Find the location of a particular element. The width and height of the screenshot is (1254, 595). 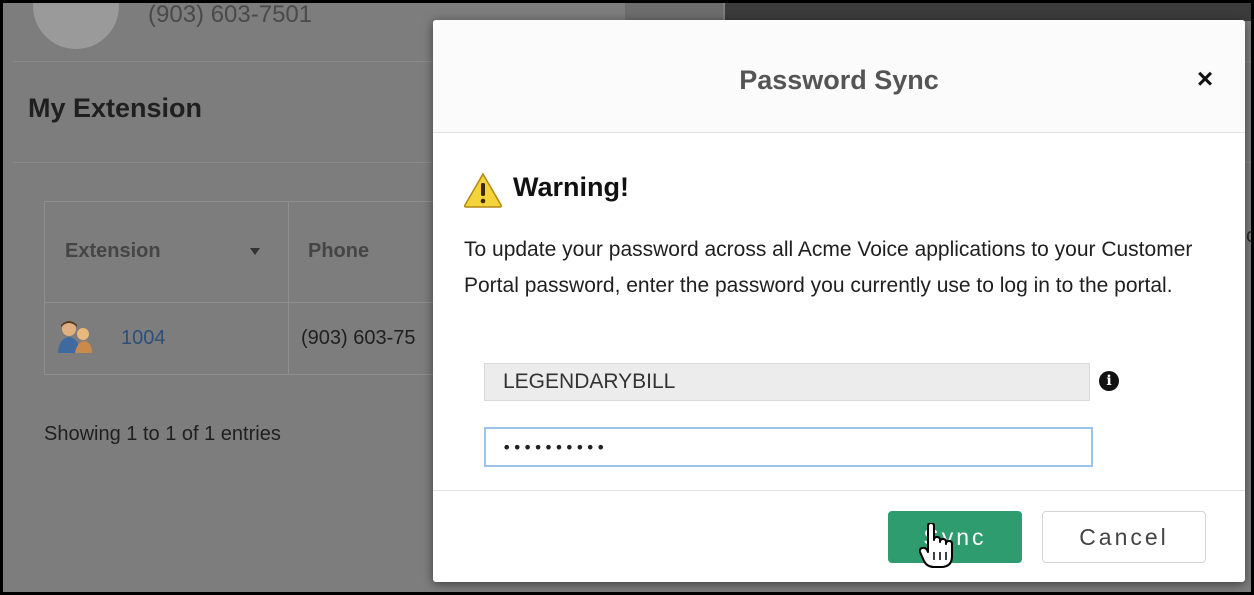

profile-phone: (903) 603-7501 is located at coordinates (230, 15).